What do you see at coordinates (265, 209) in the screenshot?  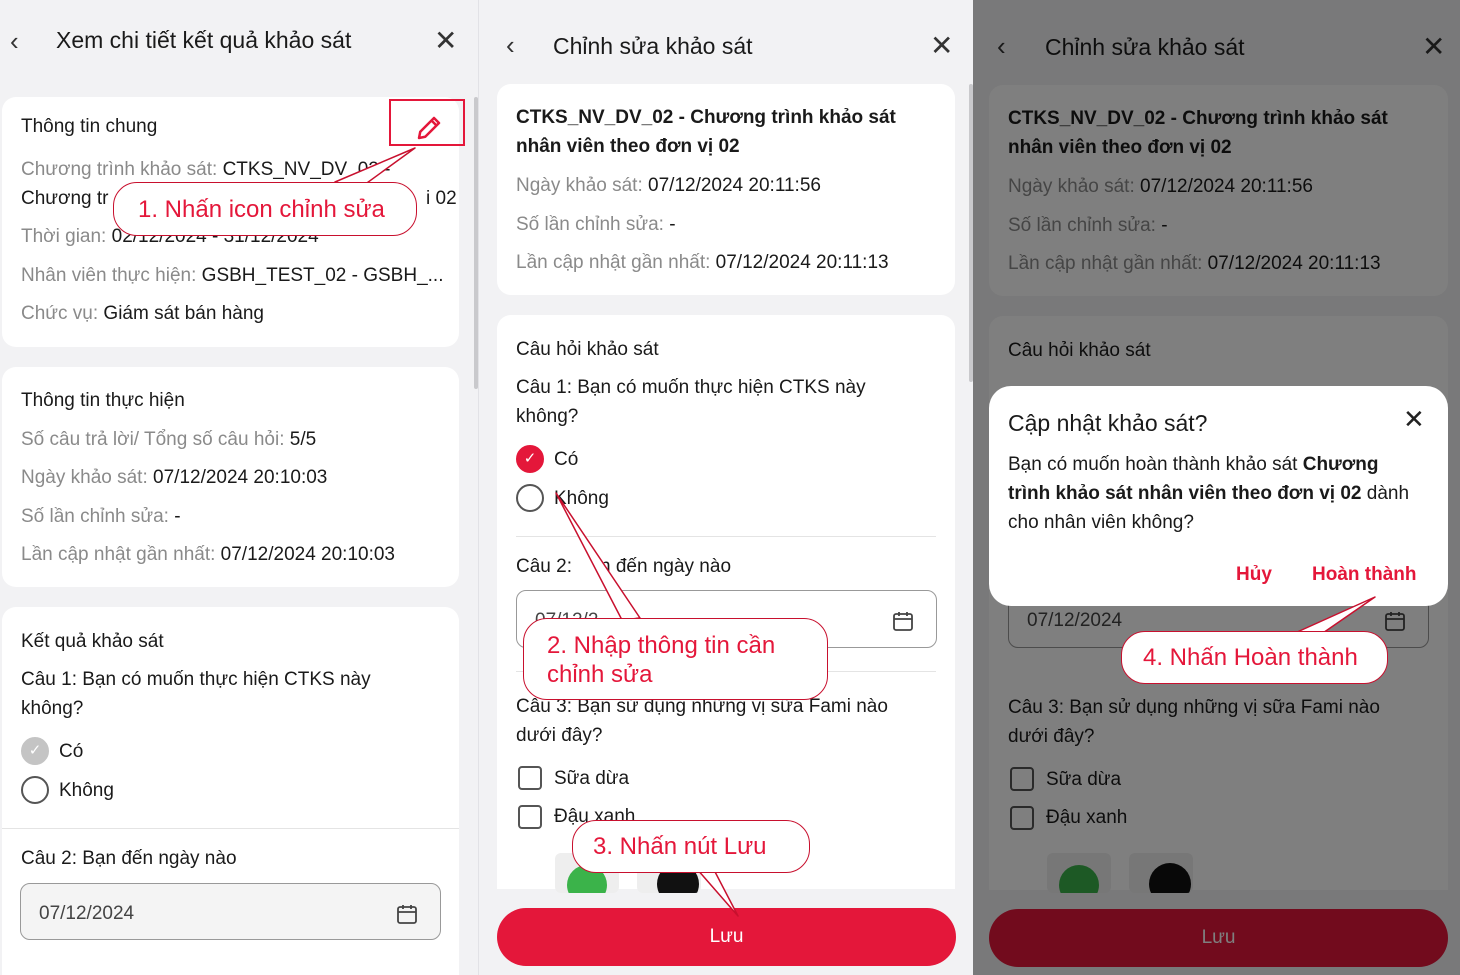 I see `callout-step-1: 1. Nhấn icon chỉnh sửa` at bounding box center [265, 209].